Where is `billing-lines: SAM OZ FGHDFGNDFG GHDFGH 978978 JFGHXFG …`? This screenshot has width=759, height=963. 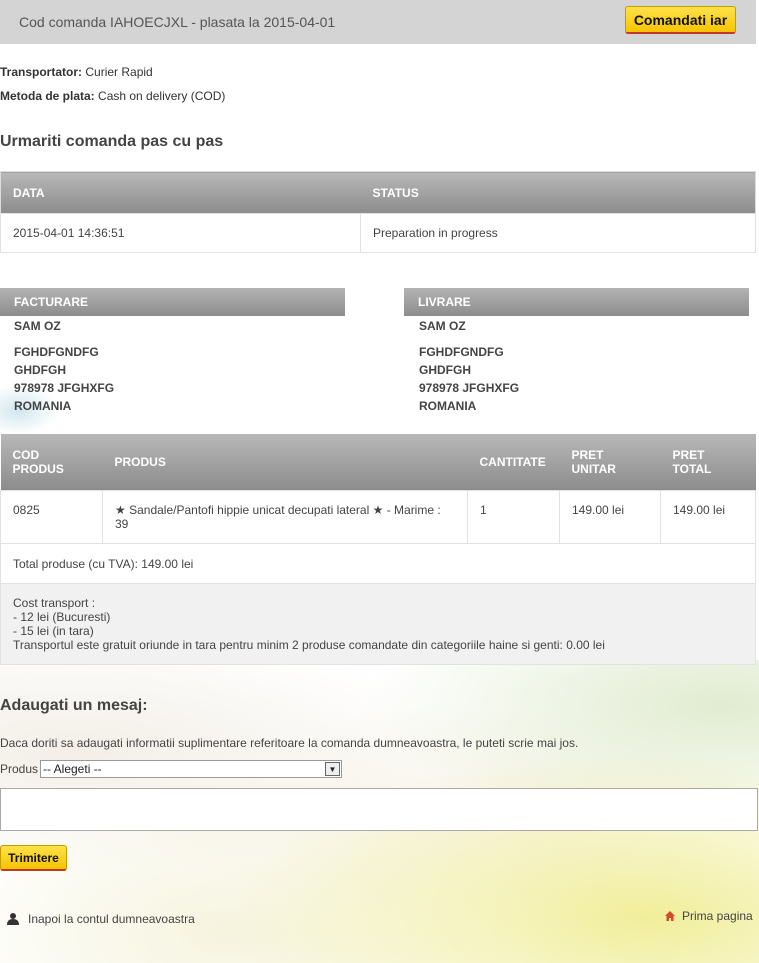 billing-lines: SAM OZ FGHDFGNDFG GHDFGH 978978 JFGHXFG … is located at coordinates (172, 365).